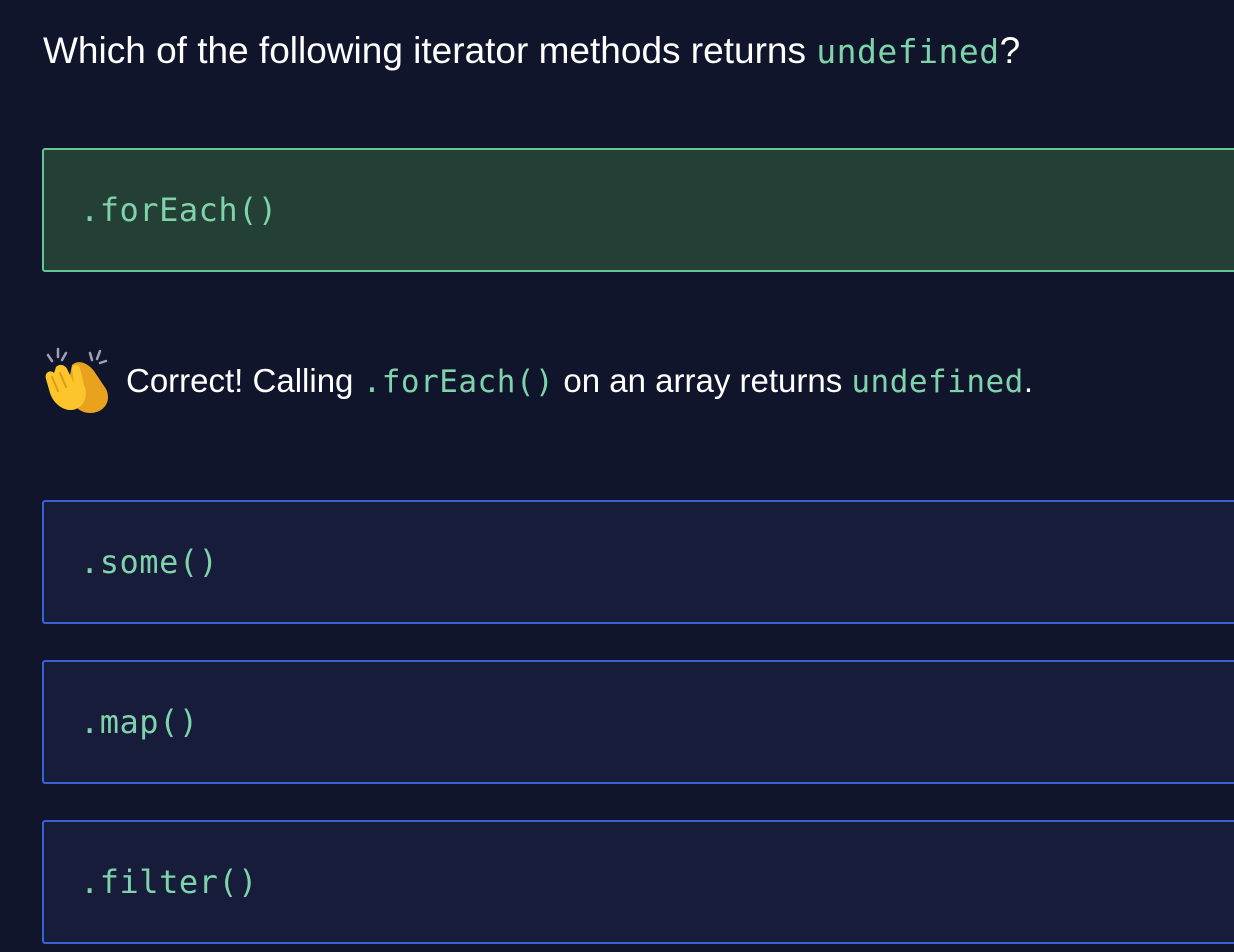 This screenshot has height=952, width=1234. What do you see at coordinates (703, 380) in the screenshot?
I see `feedback-middle: on an array returns` at bounding box center [703, 380].